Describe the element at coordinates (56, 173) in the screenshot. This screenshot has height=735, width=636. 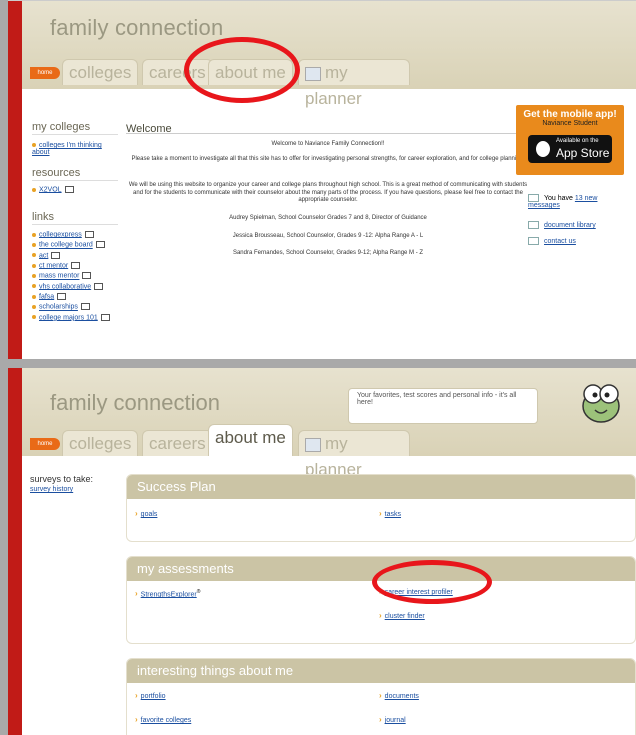
I see `resources-heading: resources` at that location.